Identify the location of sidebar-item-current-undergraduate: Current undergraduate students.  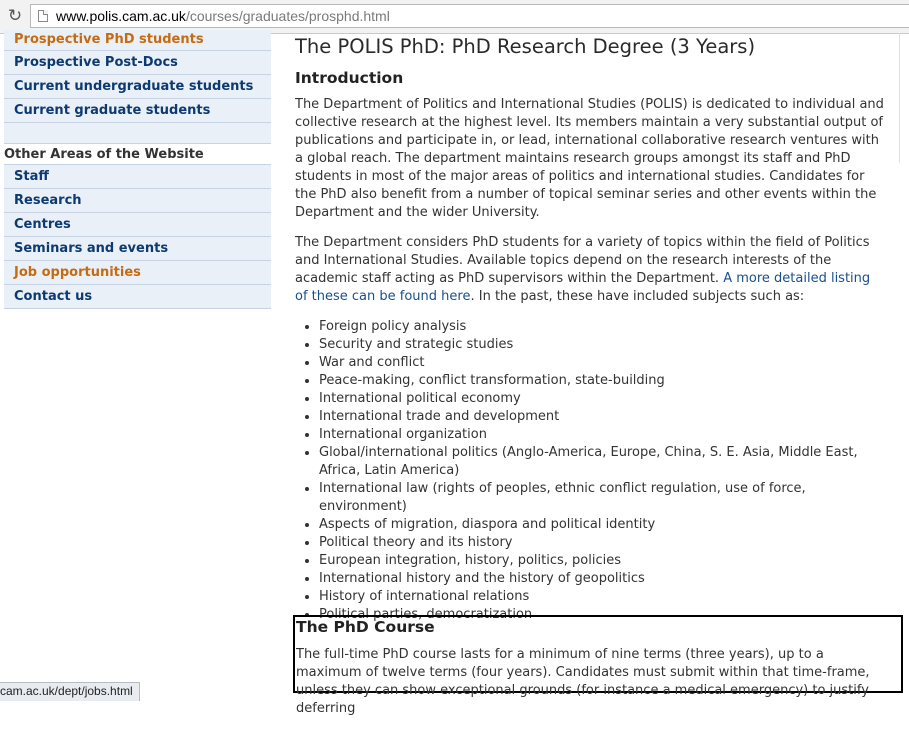
(137, 87).